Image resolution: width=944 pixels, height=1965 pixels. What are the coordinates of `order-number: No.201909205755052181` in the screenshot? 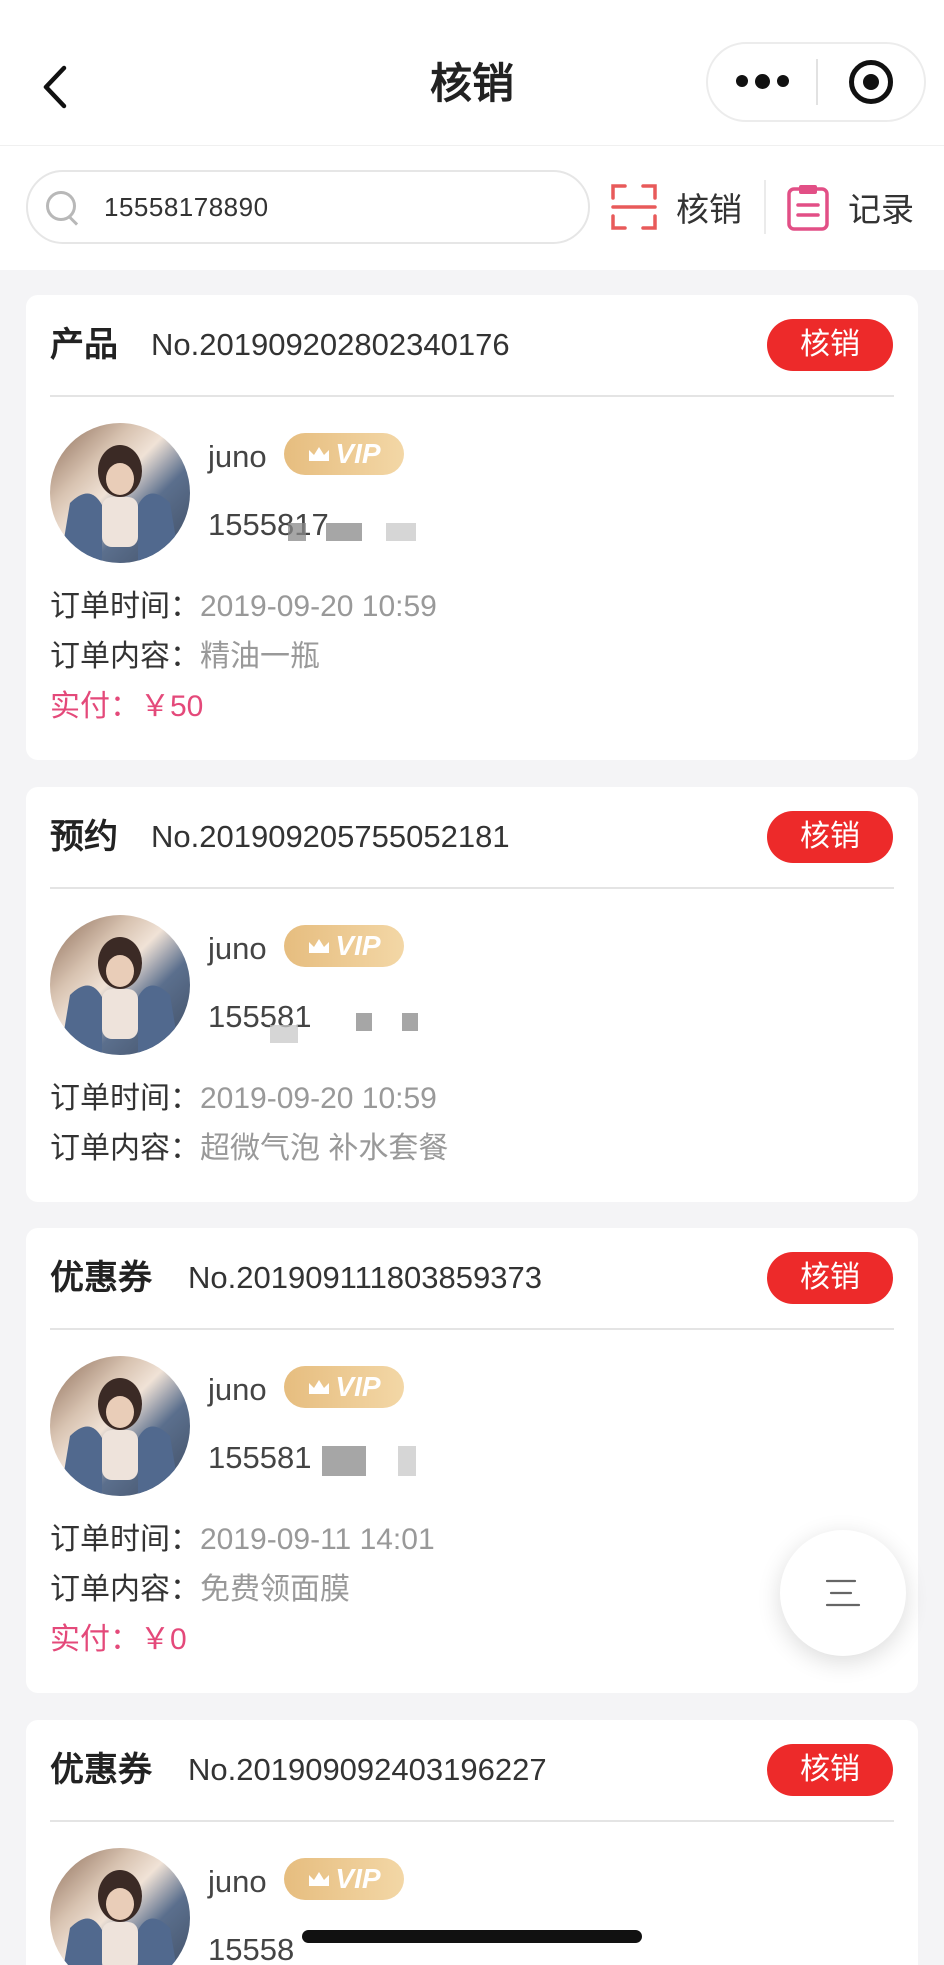 It's located at (330, 836).